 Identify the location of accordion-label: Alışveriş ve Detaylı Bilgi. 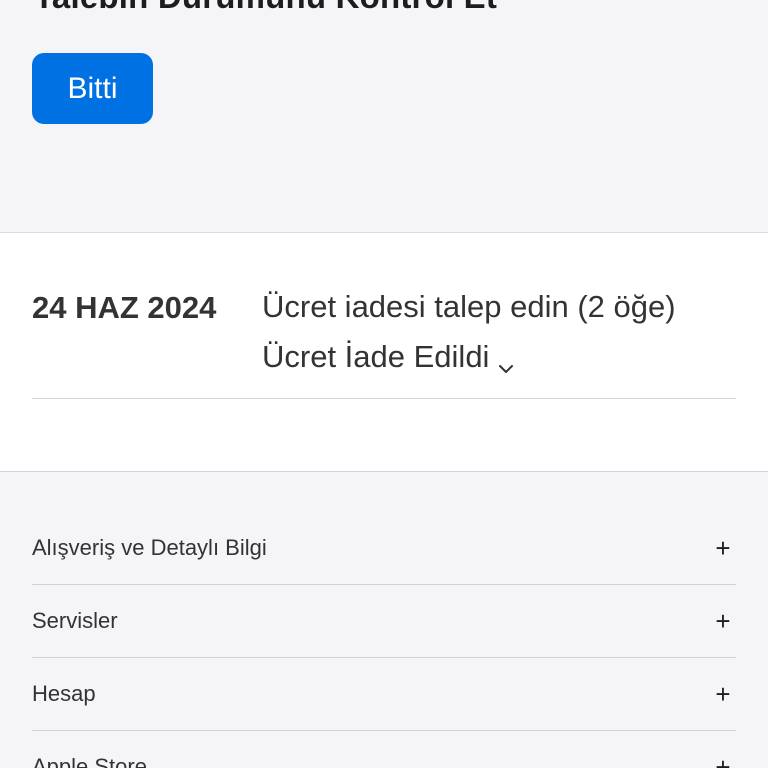
(149, 547).